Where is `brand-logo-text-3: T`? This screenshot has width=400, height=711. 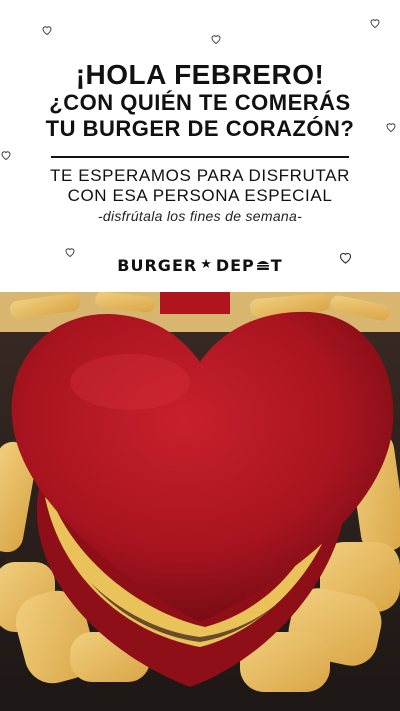 brand-logo-text-3: T is located at coordinates (276, 265).